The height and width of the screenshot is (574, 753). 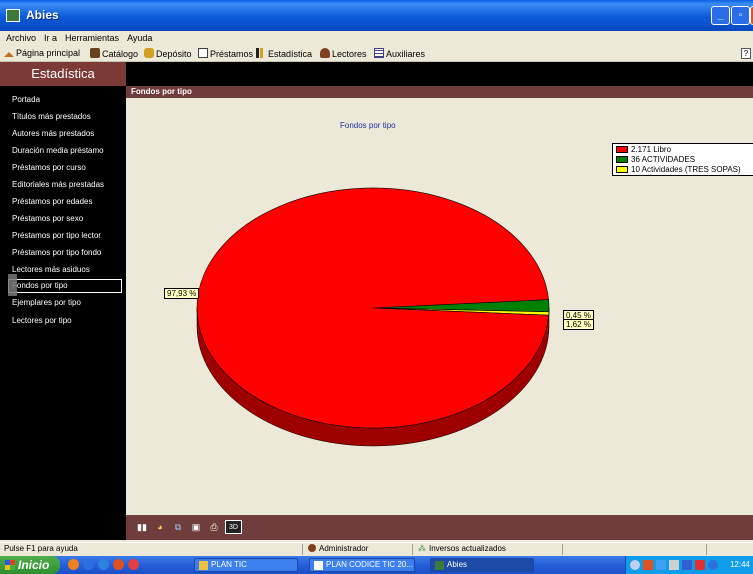 What do you see at coordinates (439, 92) in the screenshot?
I see `panel-header: Fondos por tipo` at bounding box center [439, 92].